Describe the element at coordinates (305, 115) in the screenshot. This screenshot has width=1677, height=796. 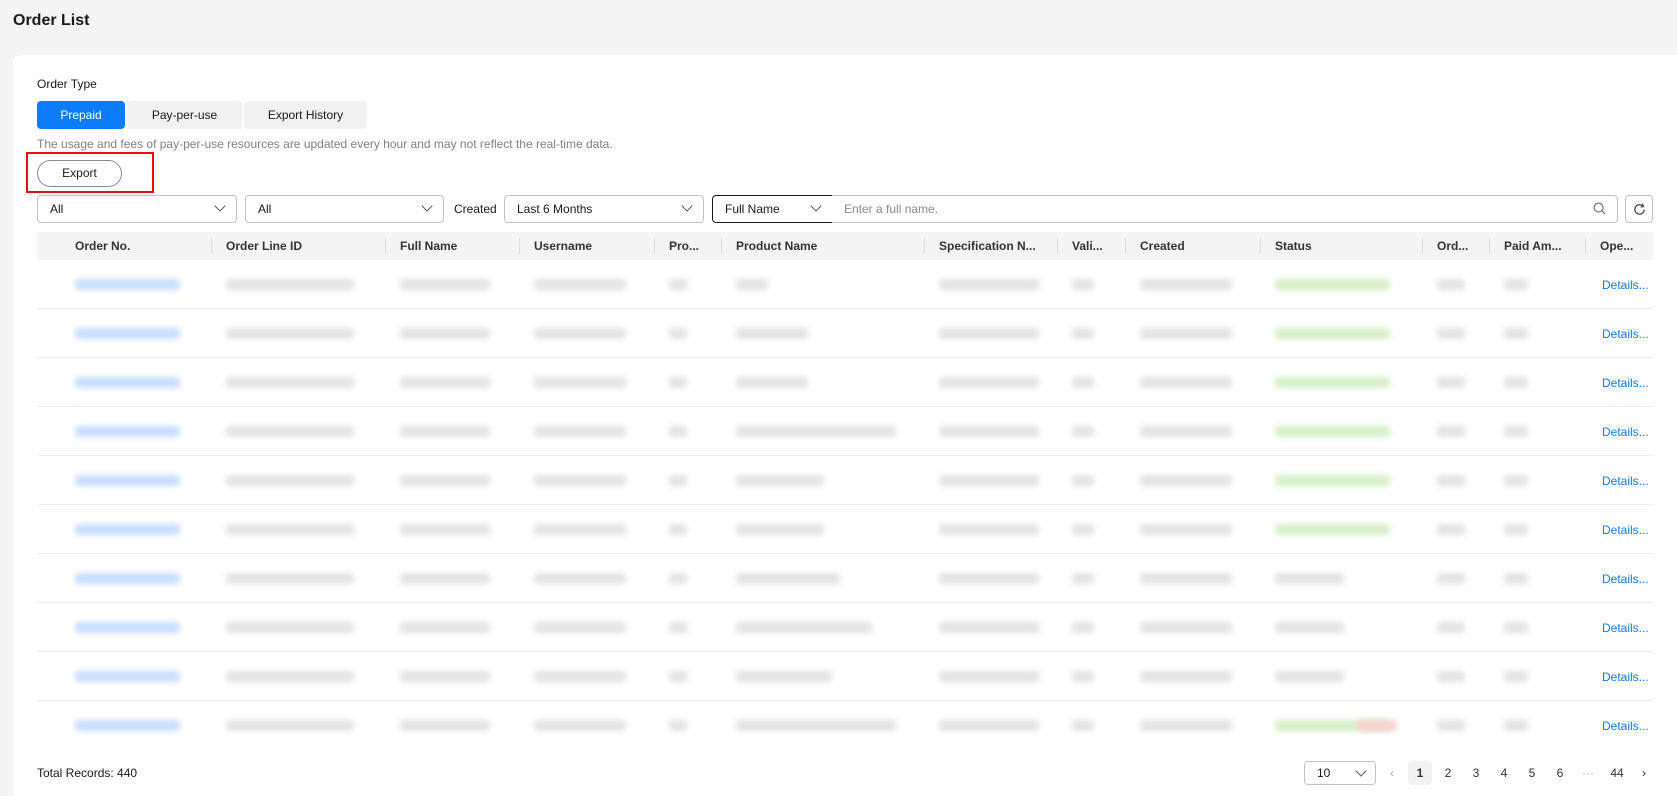
I see `tab-export-history: Export History` at that location.